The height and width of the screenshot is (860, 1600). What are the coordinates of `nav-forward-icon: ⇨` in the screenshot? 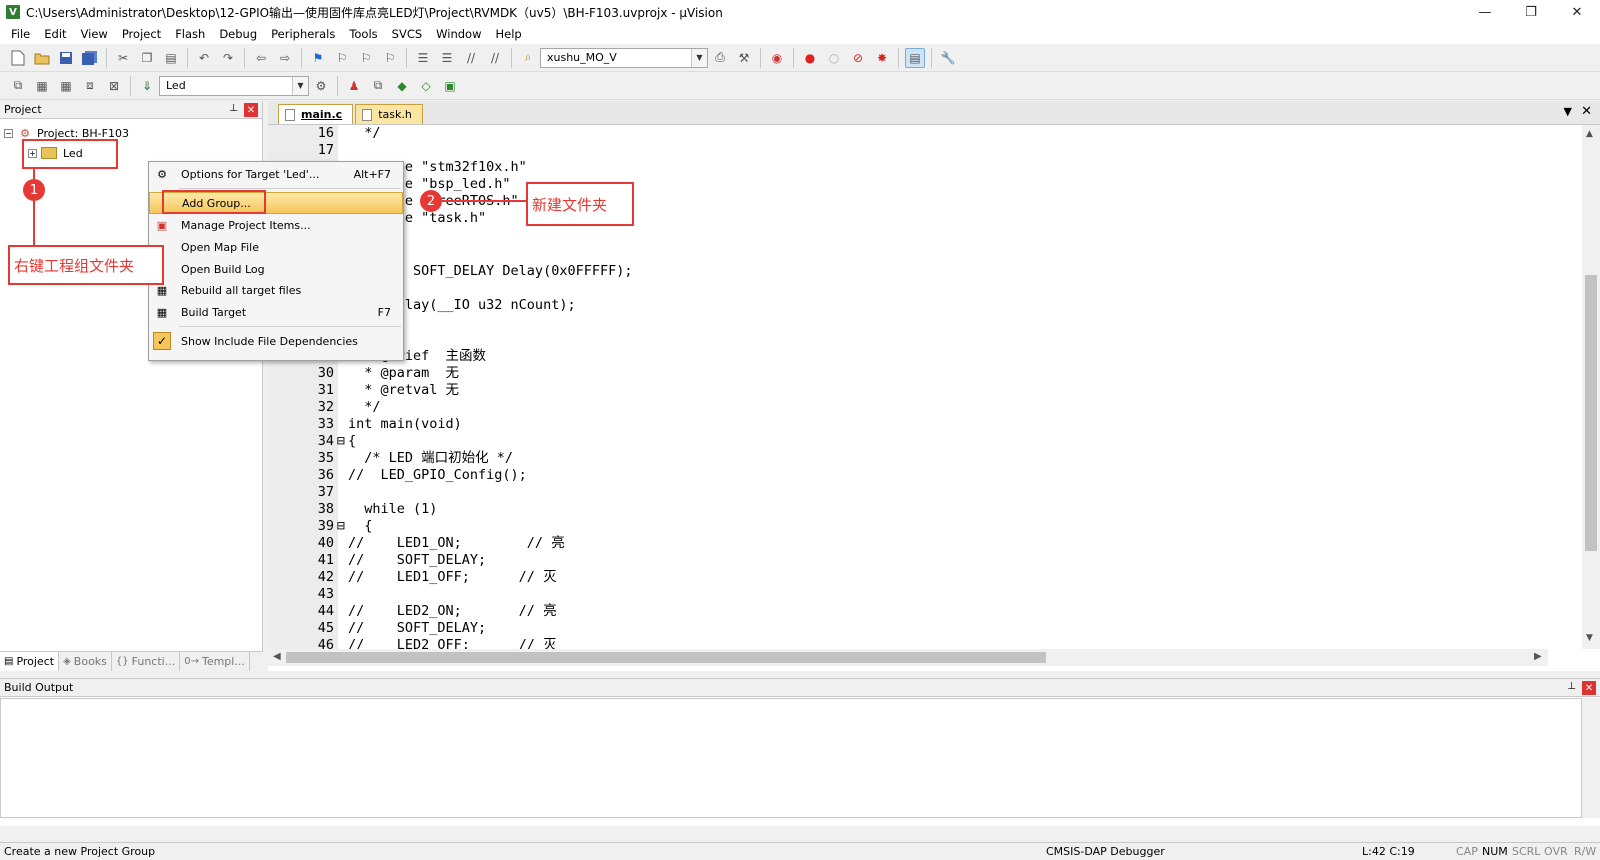 It's located at (285, 58).